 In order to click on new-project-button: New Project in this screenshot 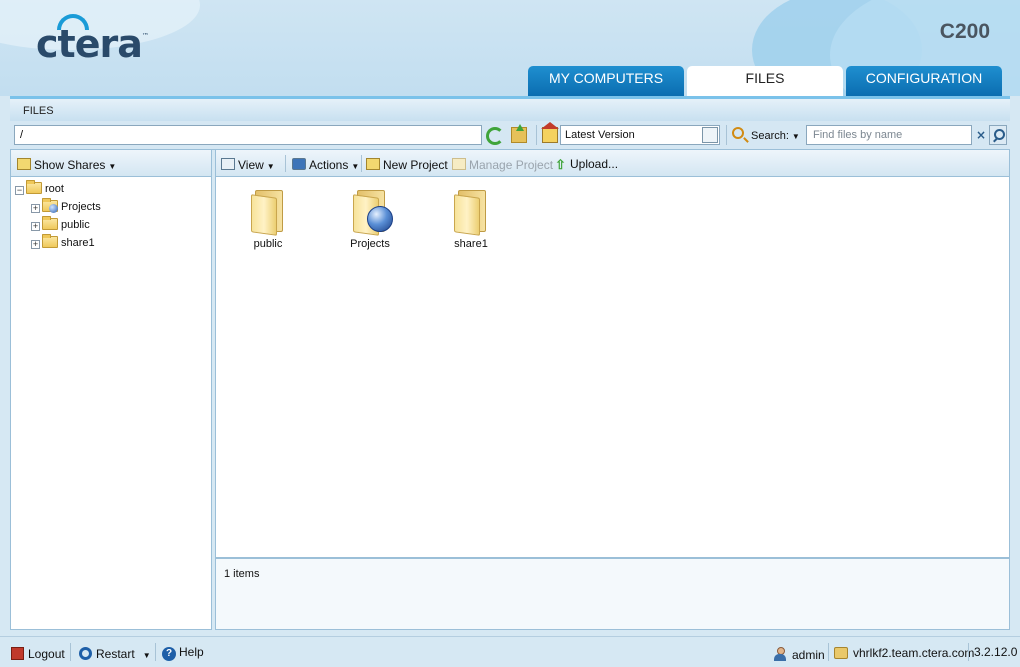, I will do `click(407, 164)`.